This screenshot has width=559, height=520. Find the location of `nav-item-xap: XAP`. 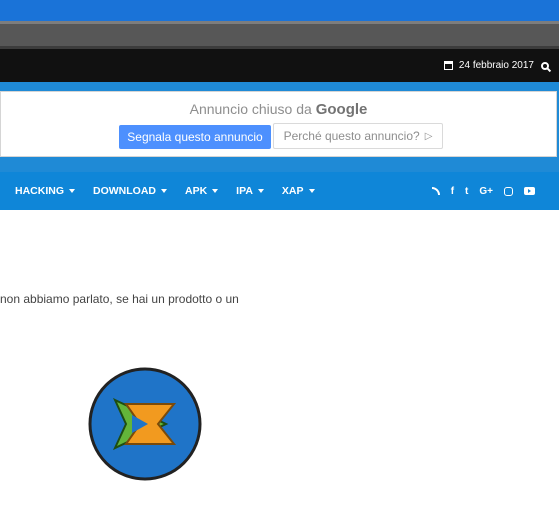

nav-item-xap: XAP is located at coordinates (298, 191).